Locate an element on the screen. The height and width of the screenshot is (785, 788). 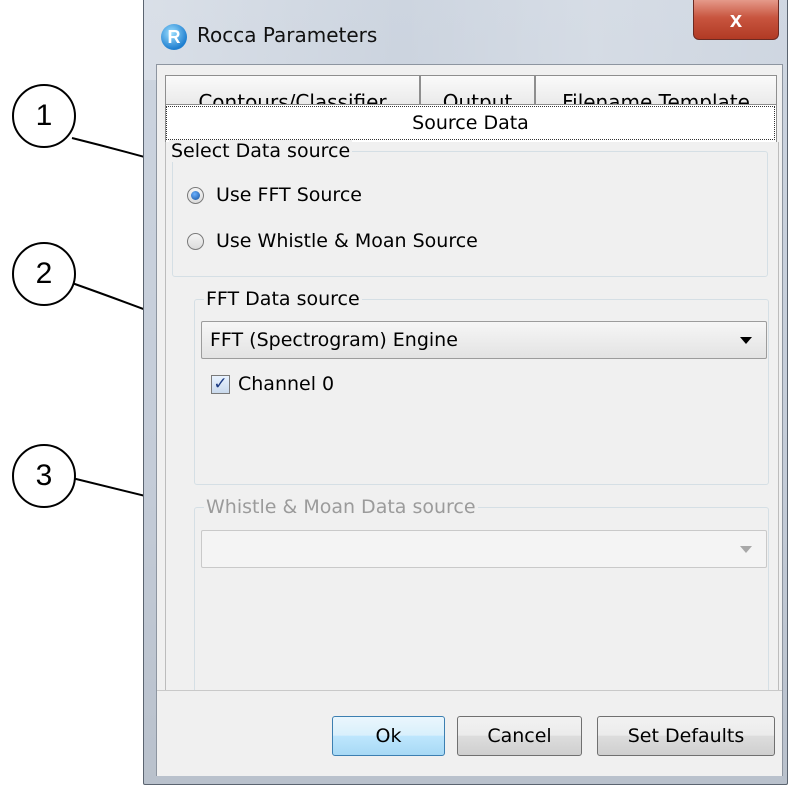
button-bar: Ok Cancel Set Defaults is located at coordinates (469, 733).